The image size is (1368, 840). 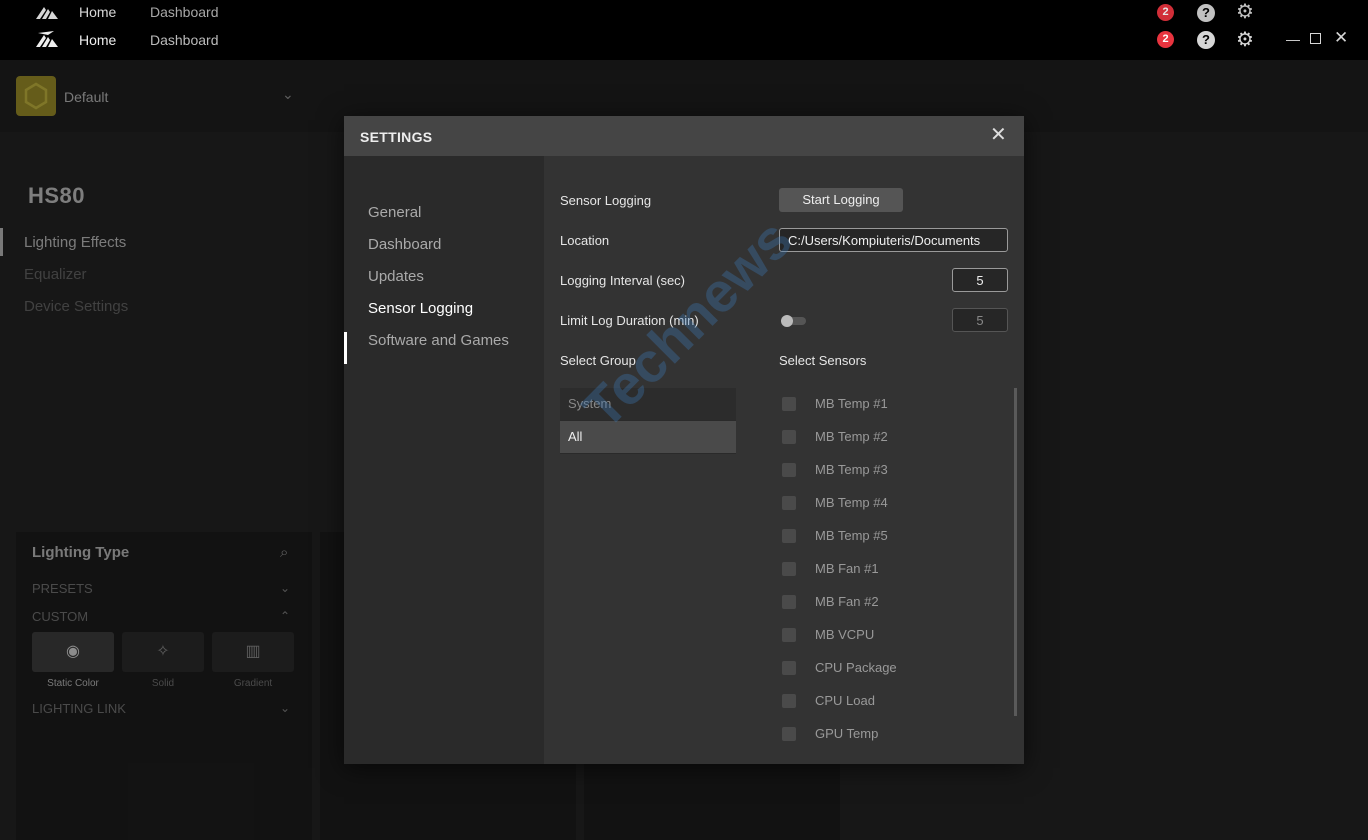 I want to click on logging-interval-label: Logging Interval (sec), so click(x=623, y=280).